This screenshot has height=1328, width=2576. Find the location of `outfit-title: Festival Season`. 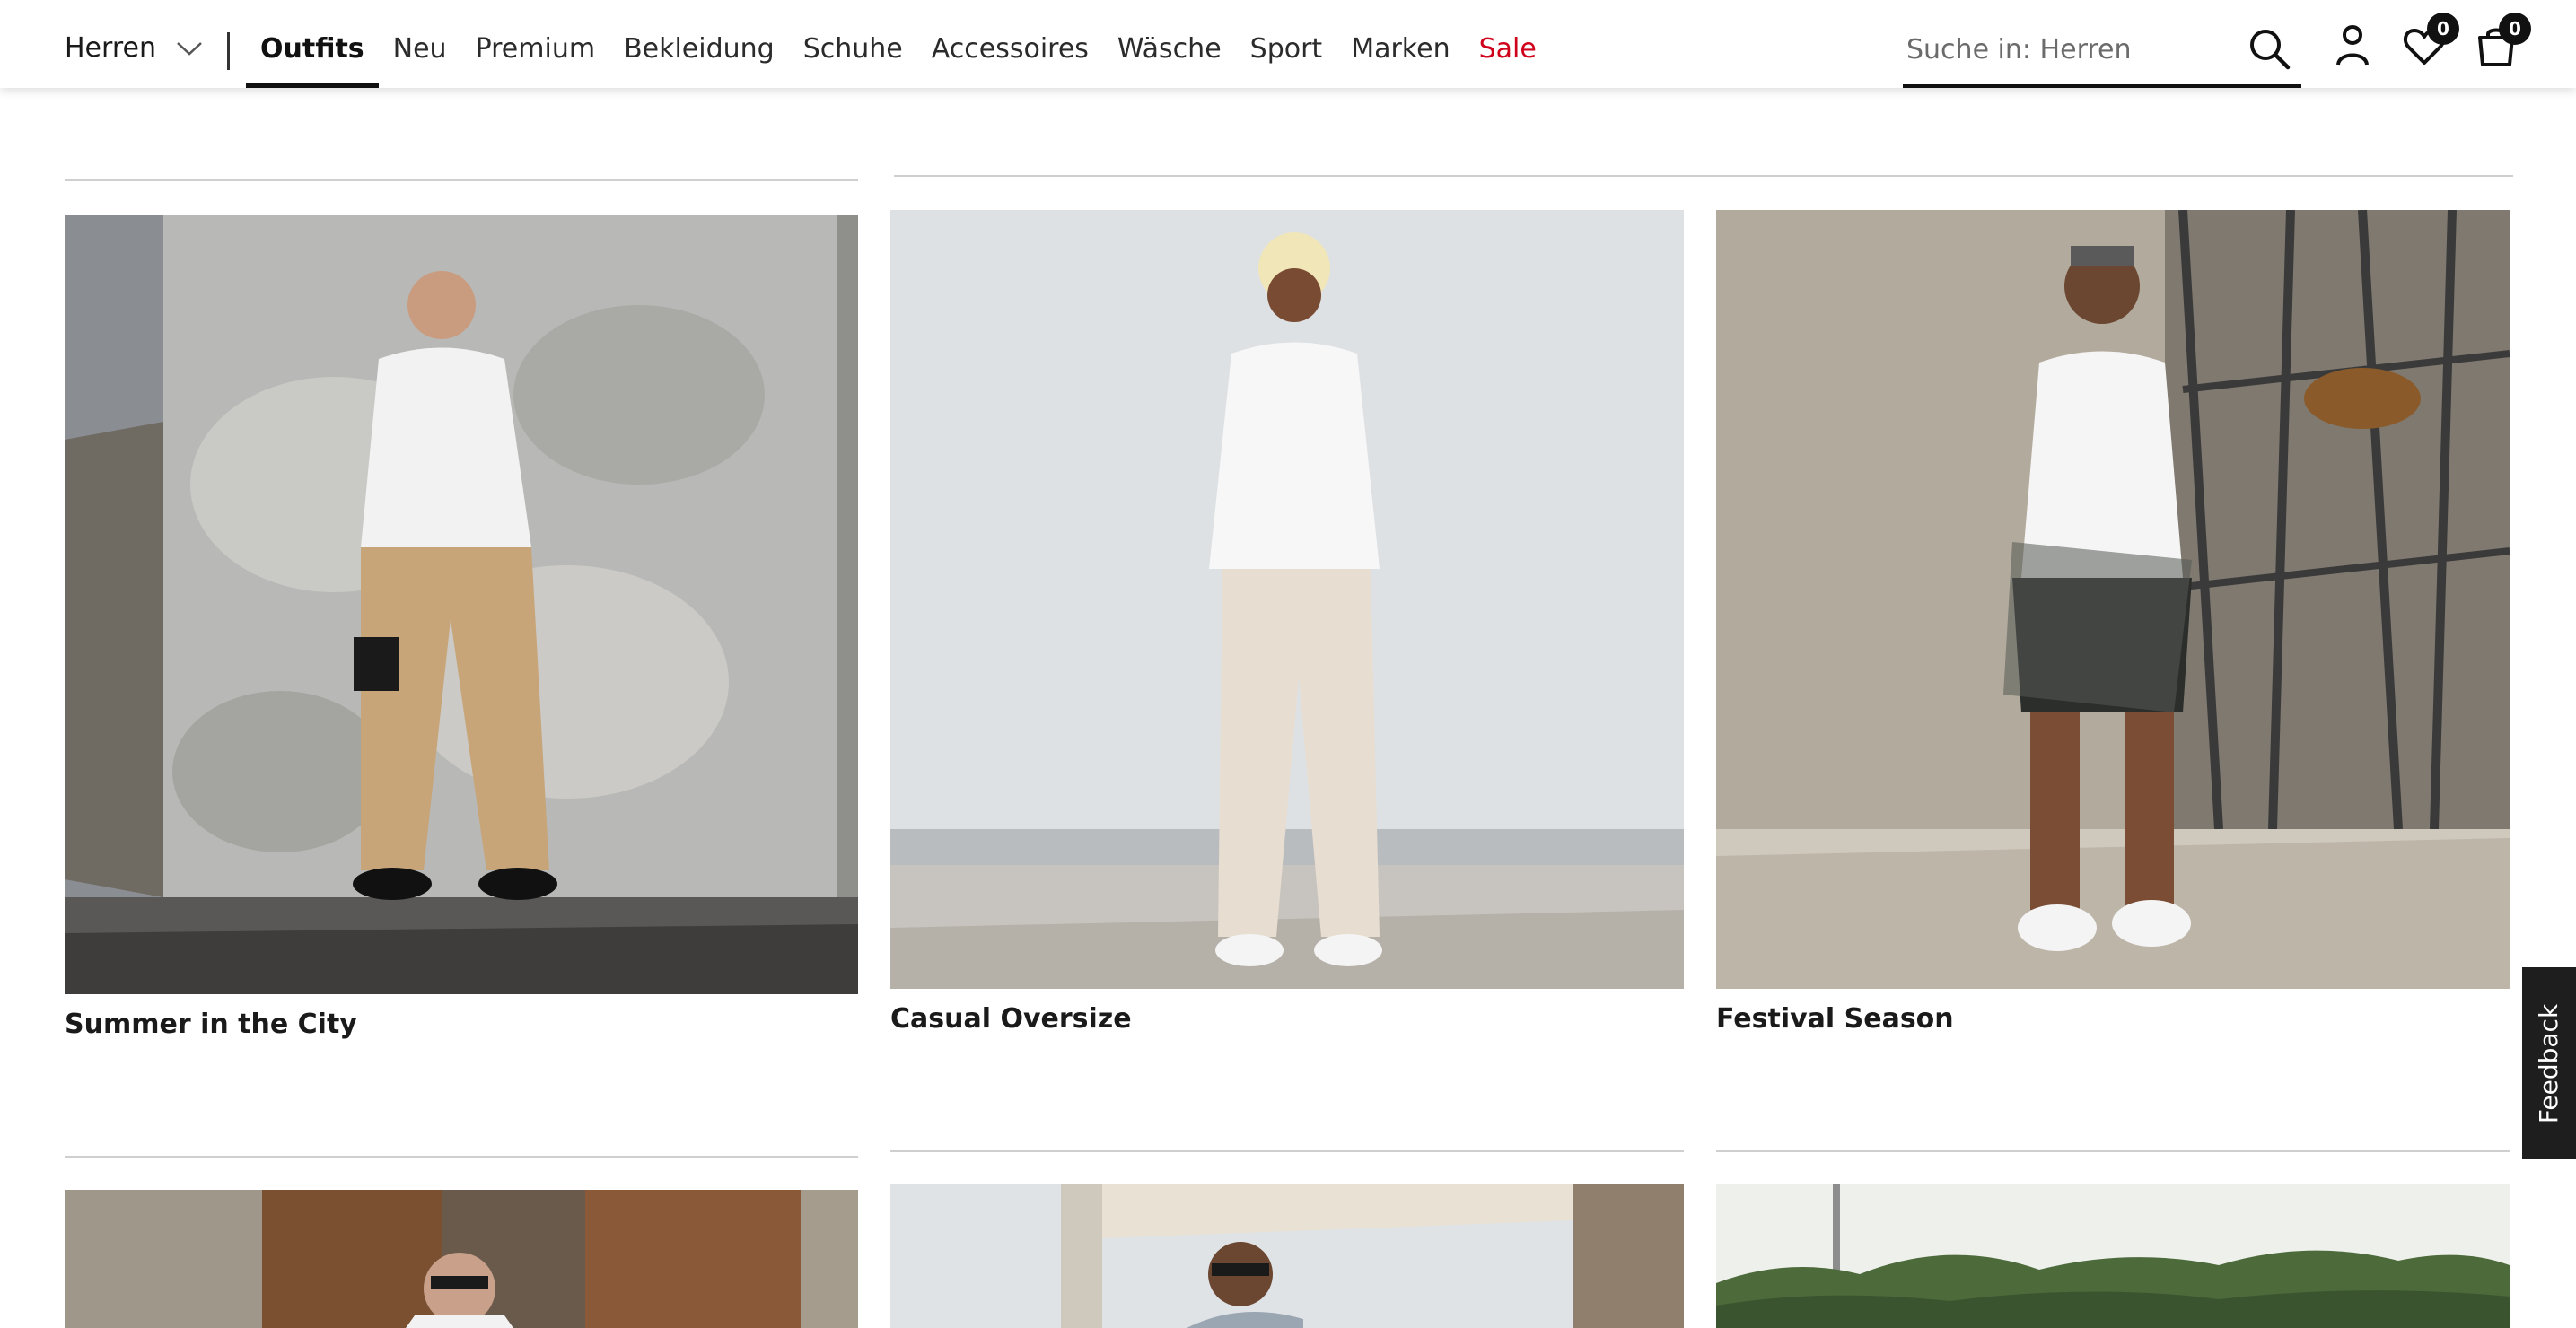

outfit-title: Festival Season is located at coordinates (1835, 1019).